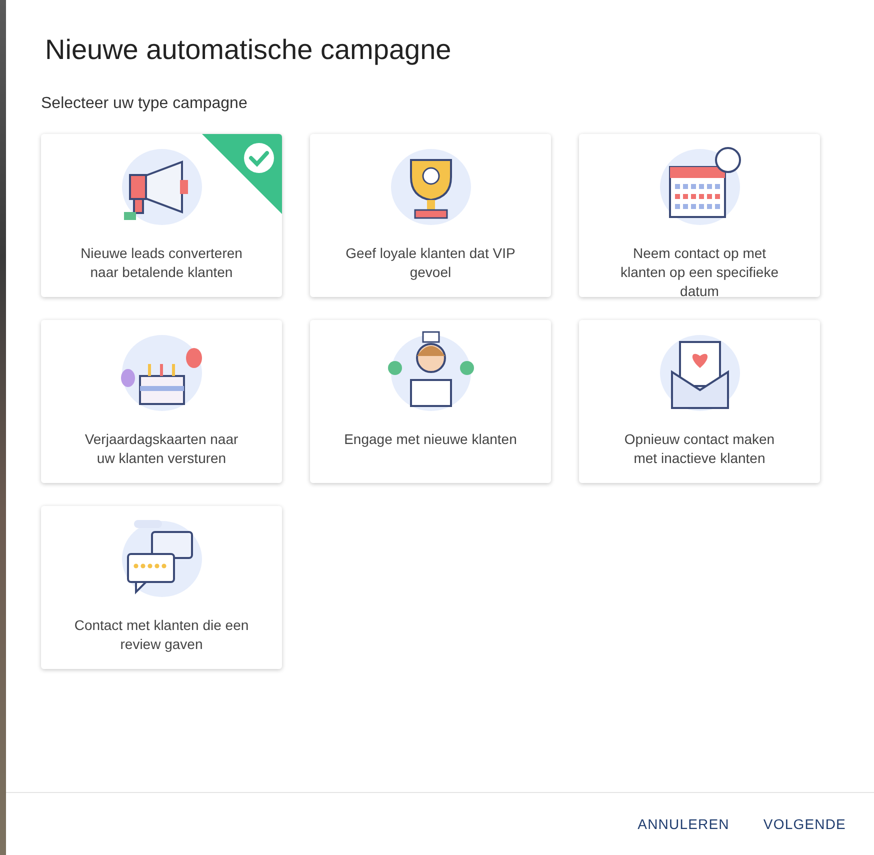 The image size is (874, 855). Describe the element at coordinates (161, 401) in the screenshot. I see `campaign-card: Verjaardagskaarten naar uw klanten versturen` at that location.